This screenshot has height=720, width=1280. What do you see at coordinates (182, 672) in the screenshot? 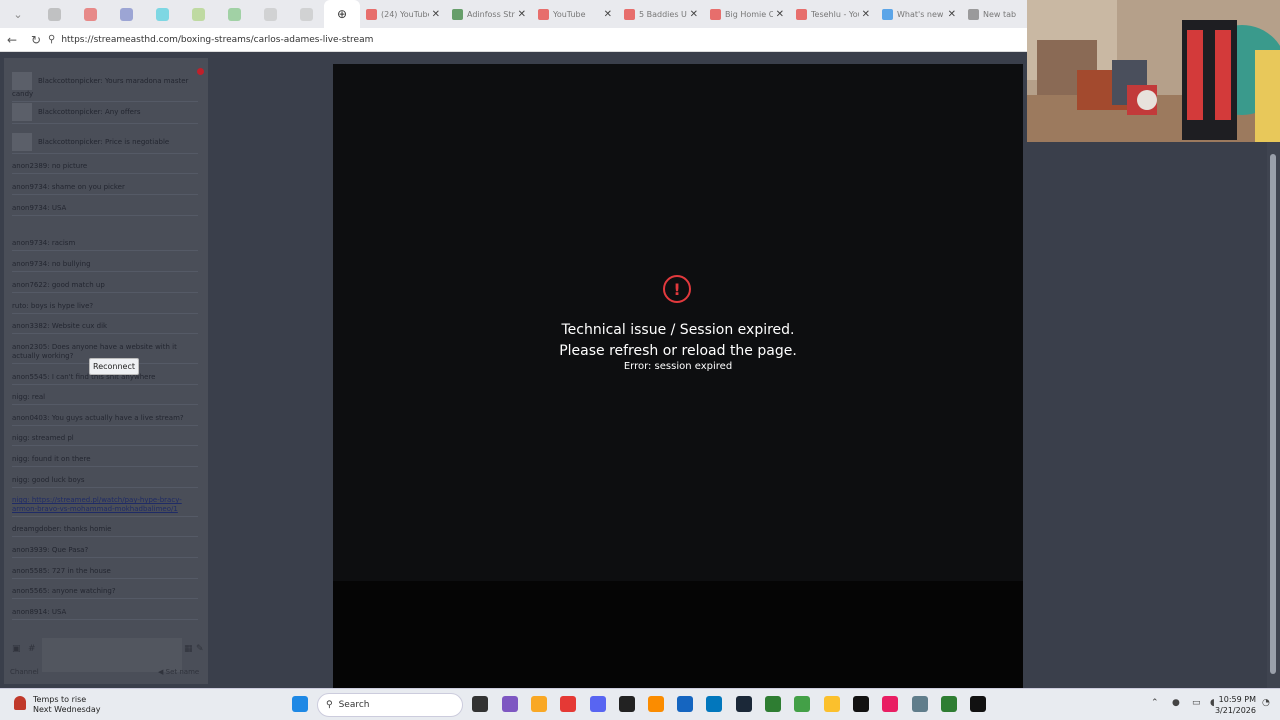
I see `set-name-label: Set name` at bounding box center [182, 672].